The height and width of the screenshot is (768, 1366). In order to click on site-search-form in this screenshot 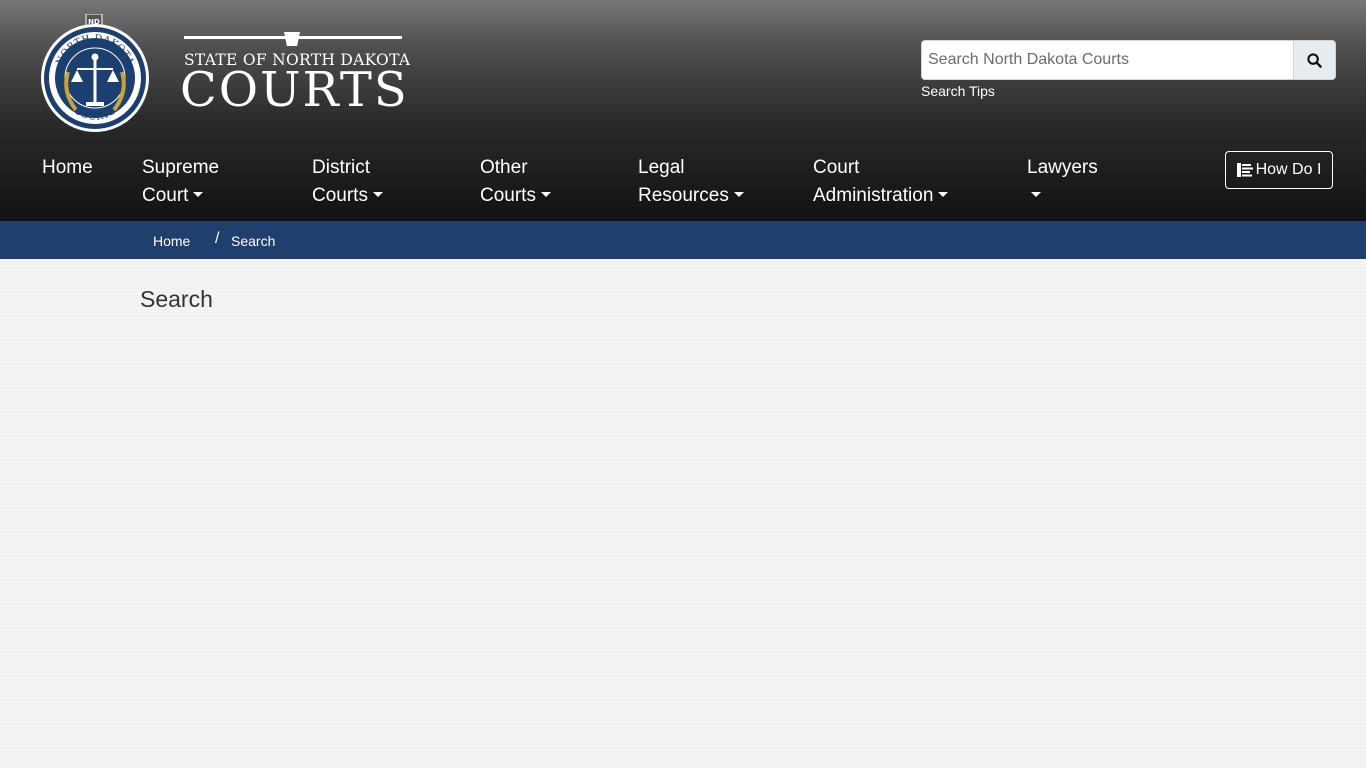, I will do `click(1128, 60)`.